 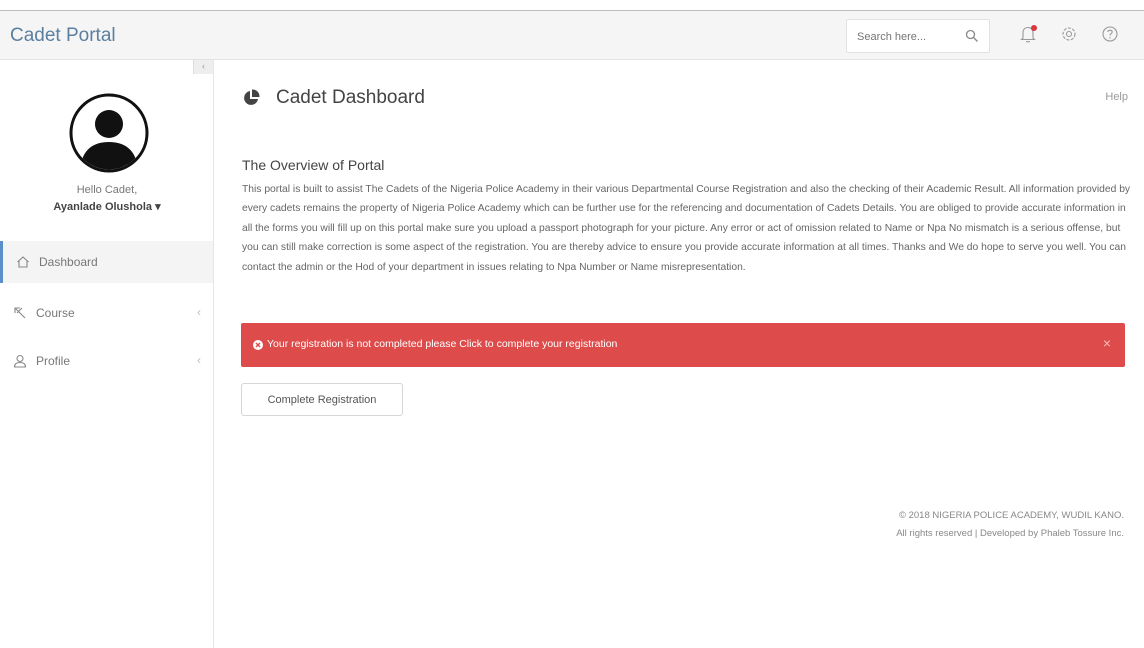 I want to click on brand-title: Cadet Portal, so click(x=63, y=36).